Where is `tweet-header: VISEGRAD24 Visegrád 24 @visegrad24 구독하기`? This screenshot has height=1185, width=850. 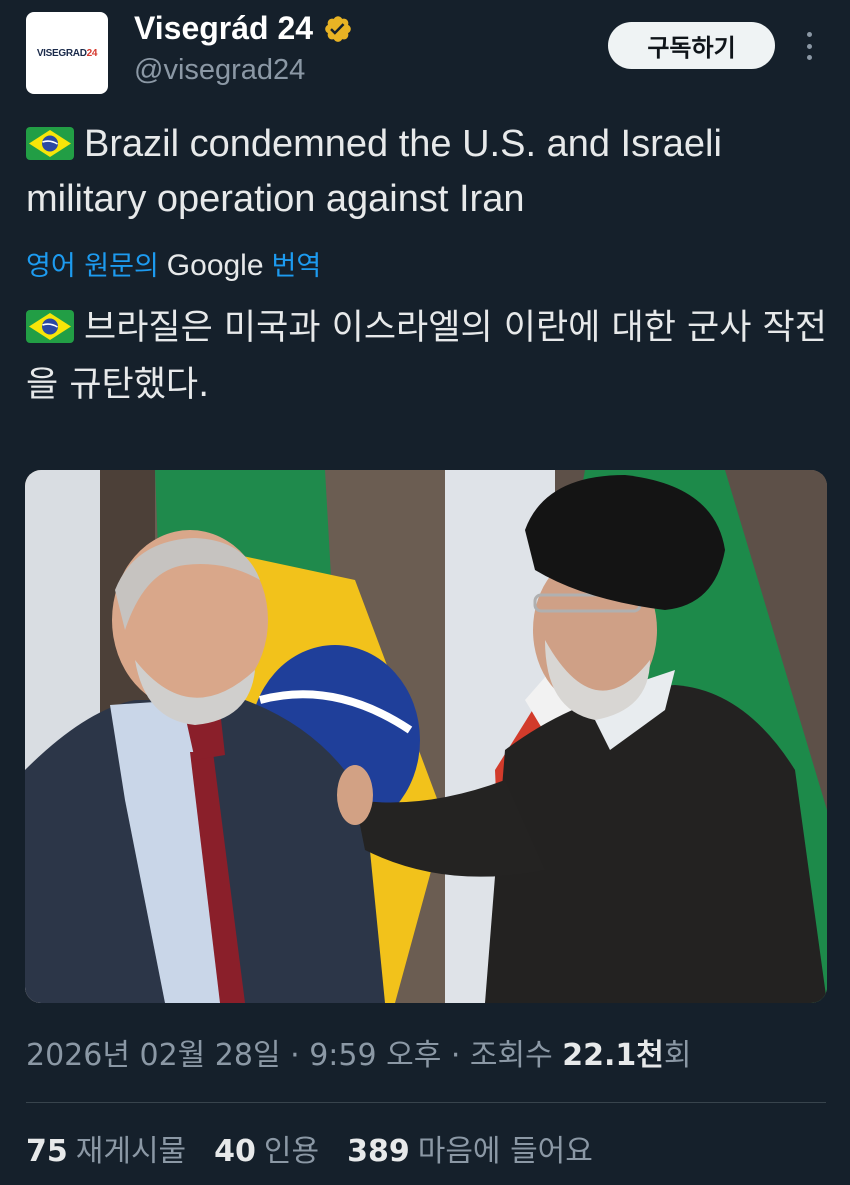 tweet-header: VISEGRAD24 Visegrád 24 @visegrad24 구독하기 is located at coordinates (425, 55).